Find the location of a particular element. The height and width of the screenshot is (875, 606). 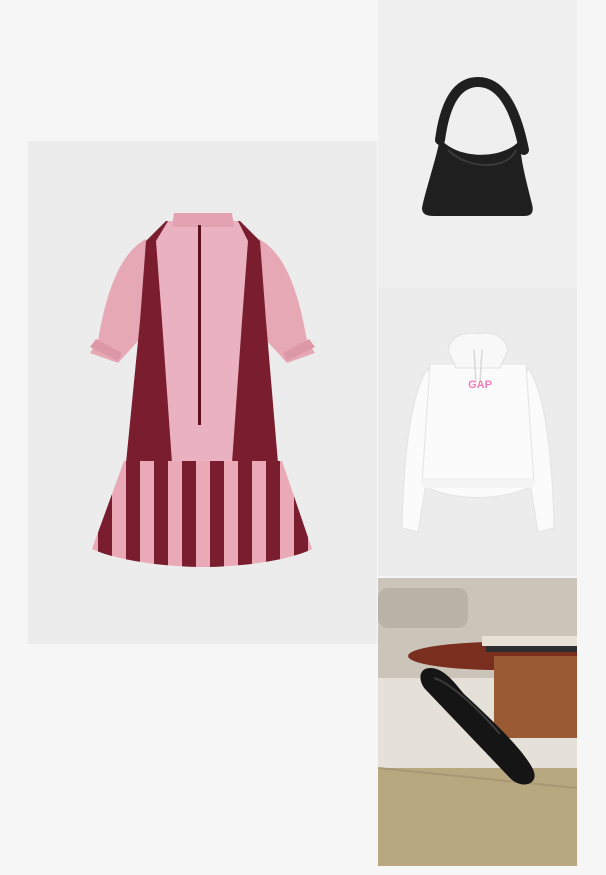

white-hoodie-icon: GAP is located at coordinates (478, 432).